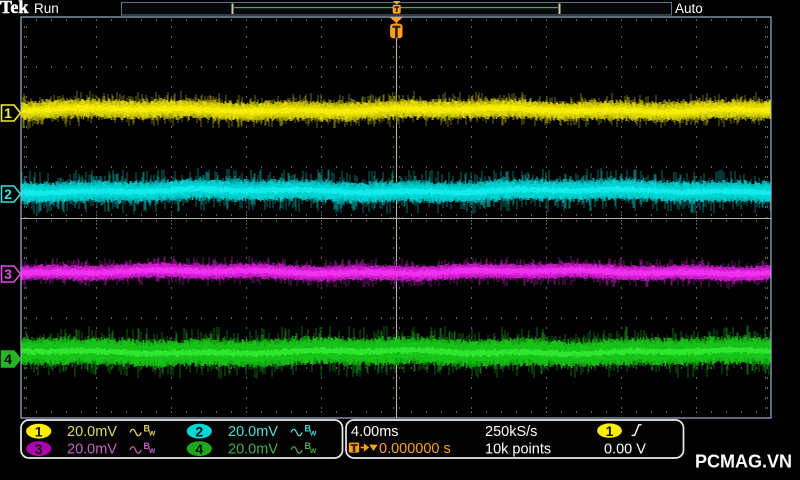  What do you see at coordinates (689, 8) in the screenshot?
I see `svg-text: Auto` at bounding box center [689, 8].